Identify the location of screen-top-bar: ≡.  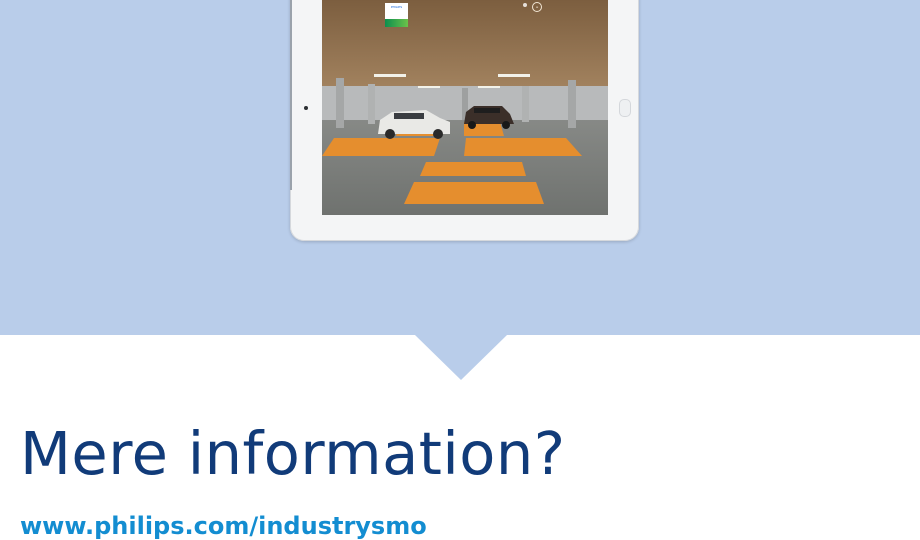
(465, 6).